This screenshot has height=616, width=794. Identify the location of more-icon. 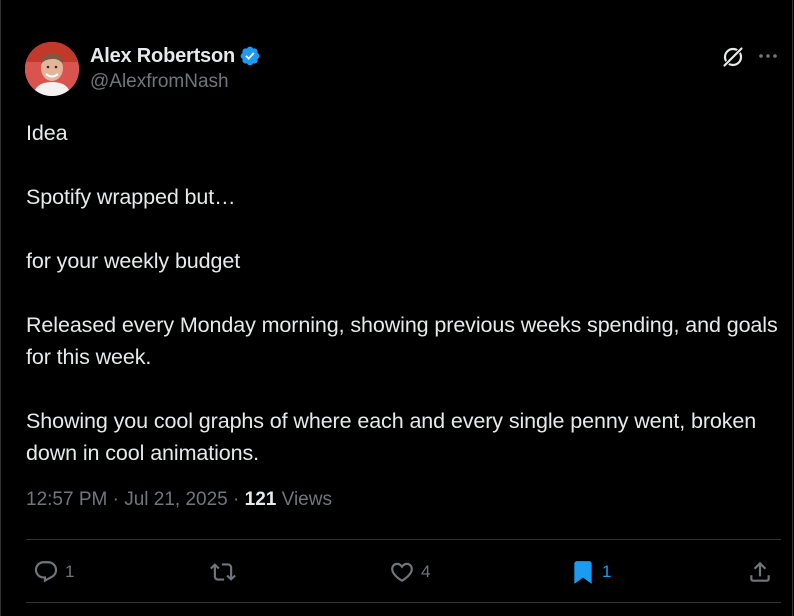
(768, 56).